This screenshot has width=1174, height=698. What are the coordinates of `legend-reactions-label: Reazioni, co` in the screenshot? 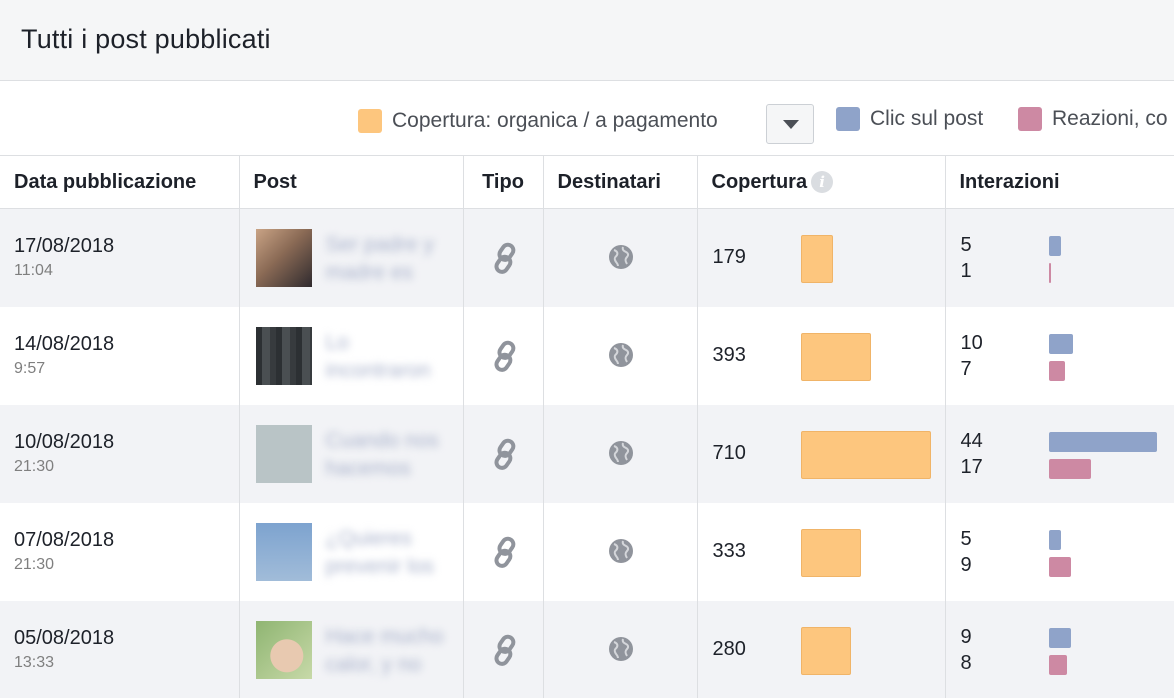 It's located at (1110, 118).